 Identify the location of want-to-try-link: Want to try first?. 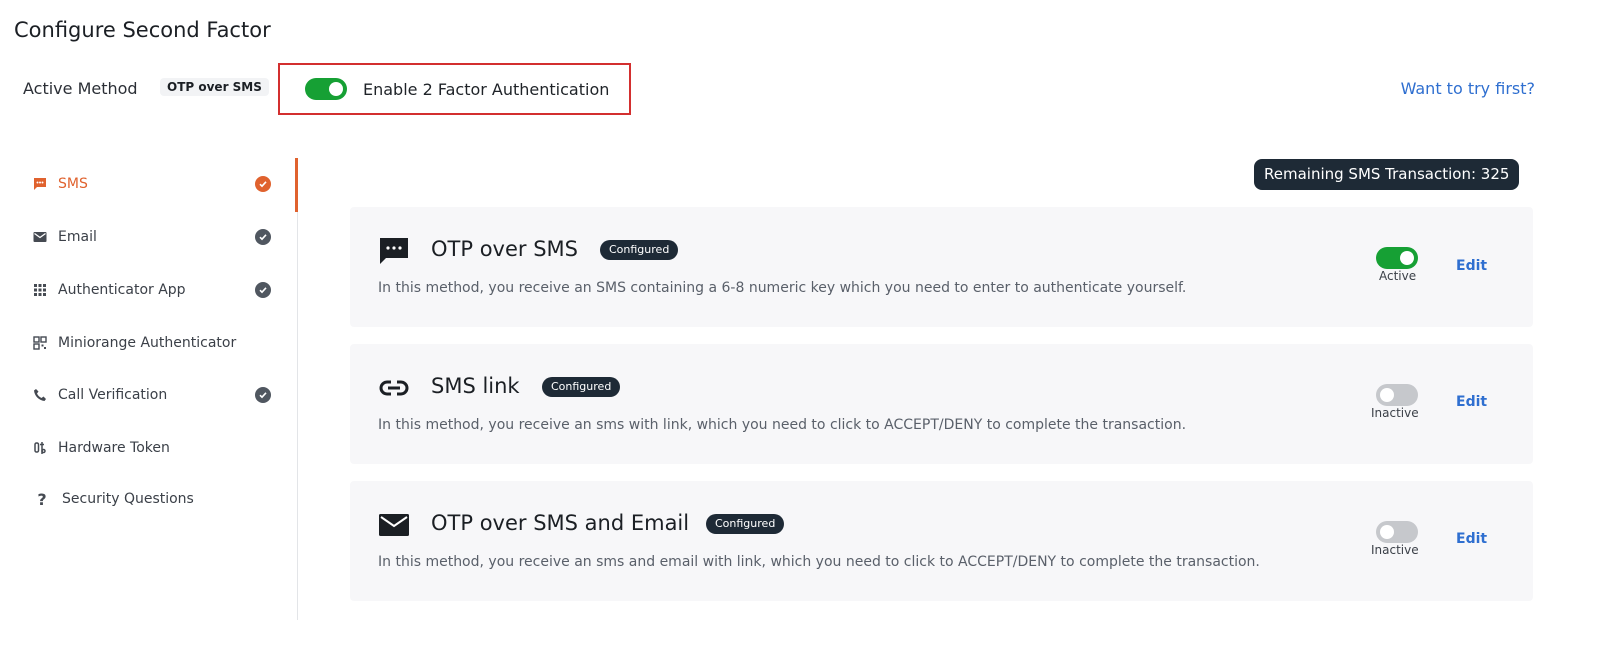
(1468, 88).